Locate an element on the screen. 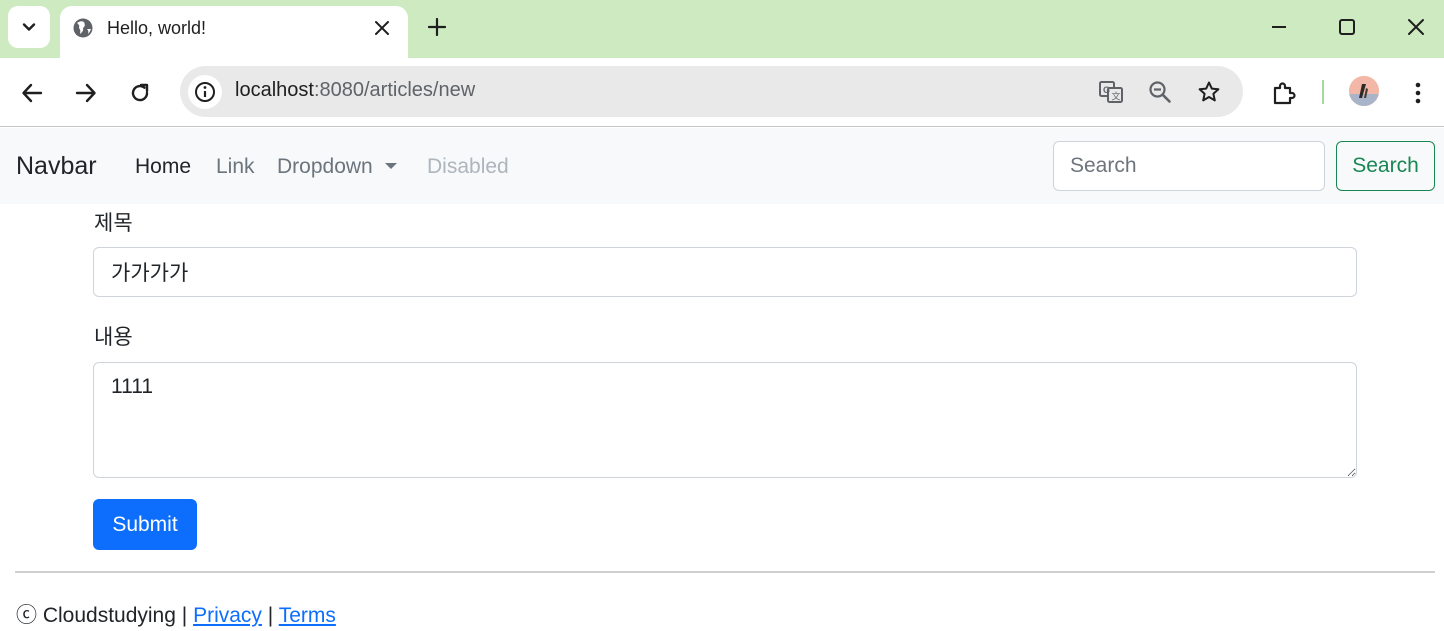  url-path: :8080/articles/new is located at coordinates (394, 90).